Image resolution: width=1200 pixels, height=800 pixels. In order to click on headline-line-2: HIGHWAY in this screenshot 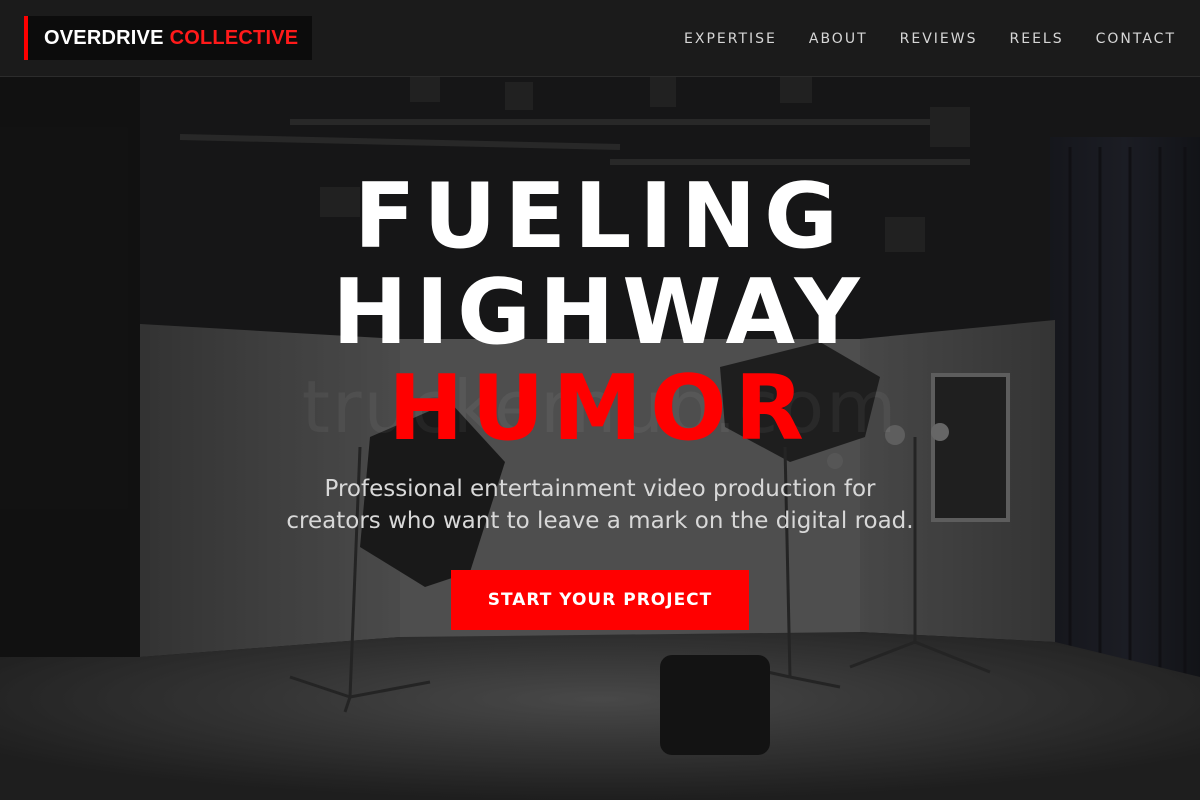, I will do `click(600, 312)`.